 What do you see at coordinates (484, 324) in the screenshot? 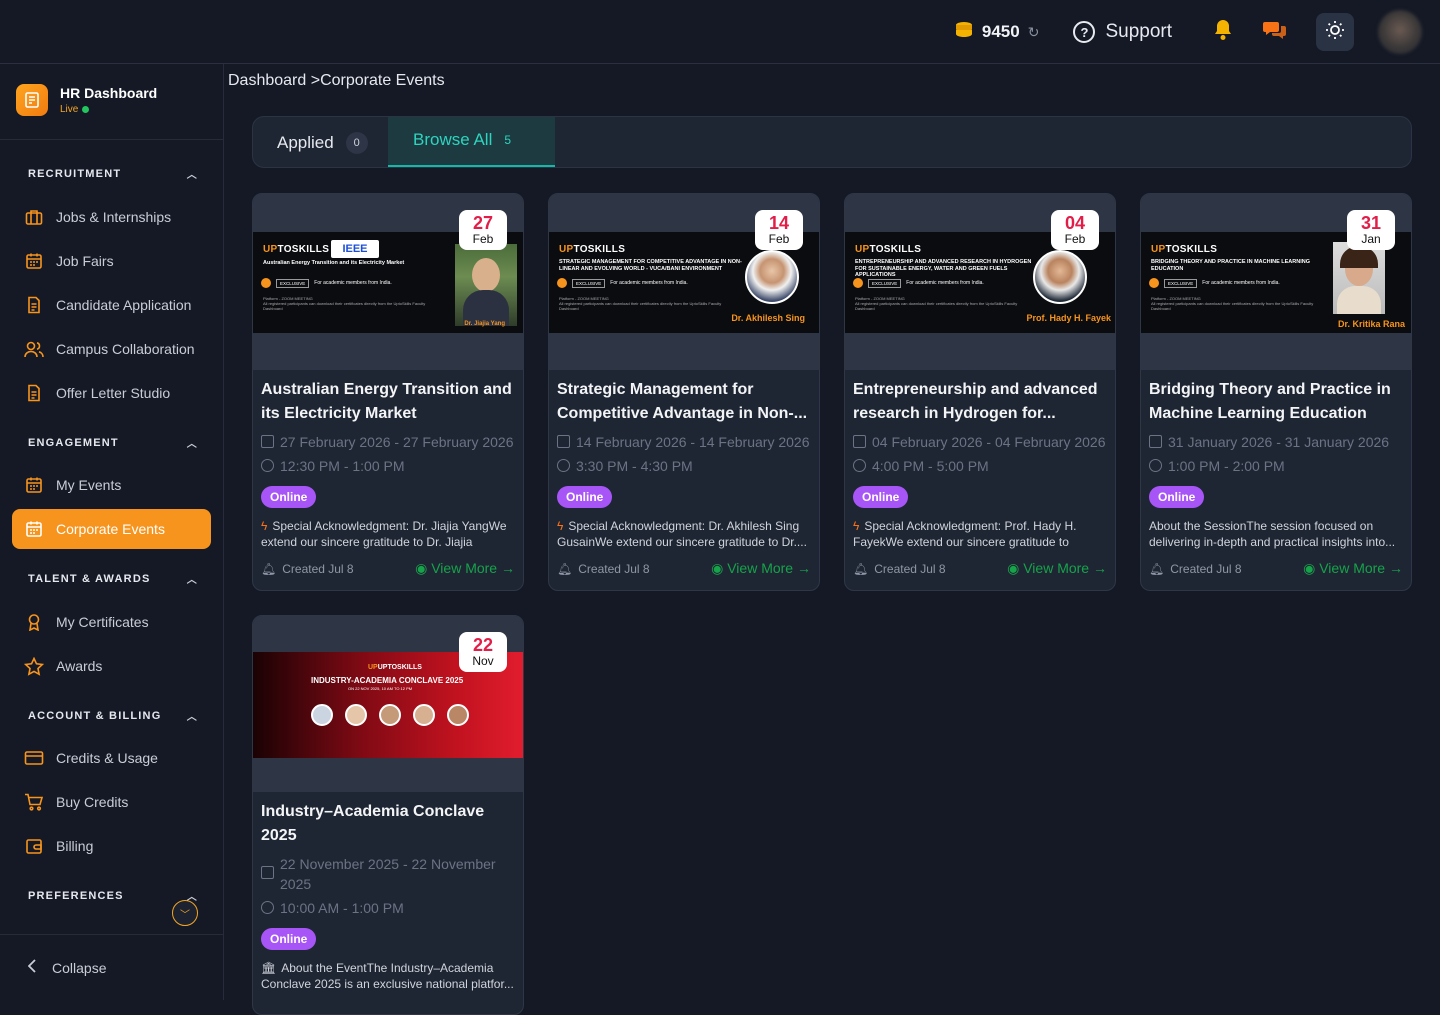
I see `speaker-name: Dr. Jiajia Yang` at bounding box center [484, 324].